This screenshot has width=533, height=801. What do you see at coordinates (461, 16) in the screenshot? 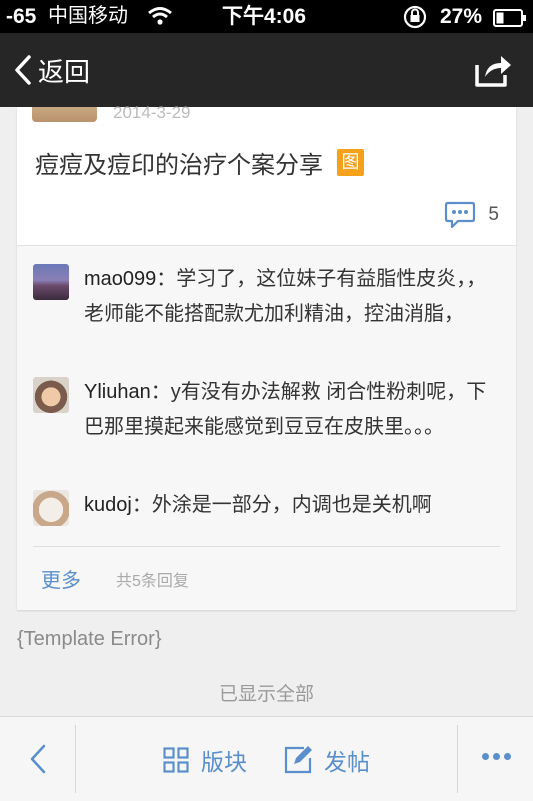
I see `battery-percent: 27%` at bounding box center [461, 16].